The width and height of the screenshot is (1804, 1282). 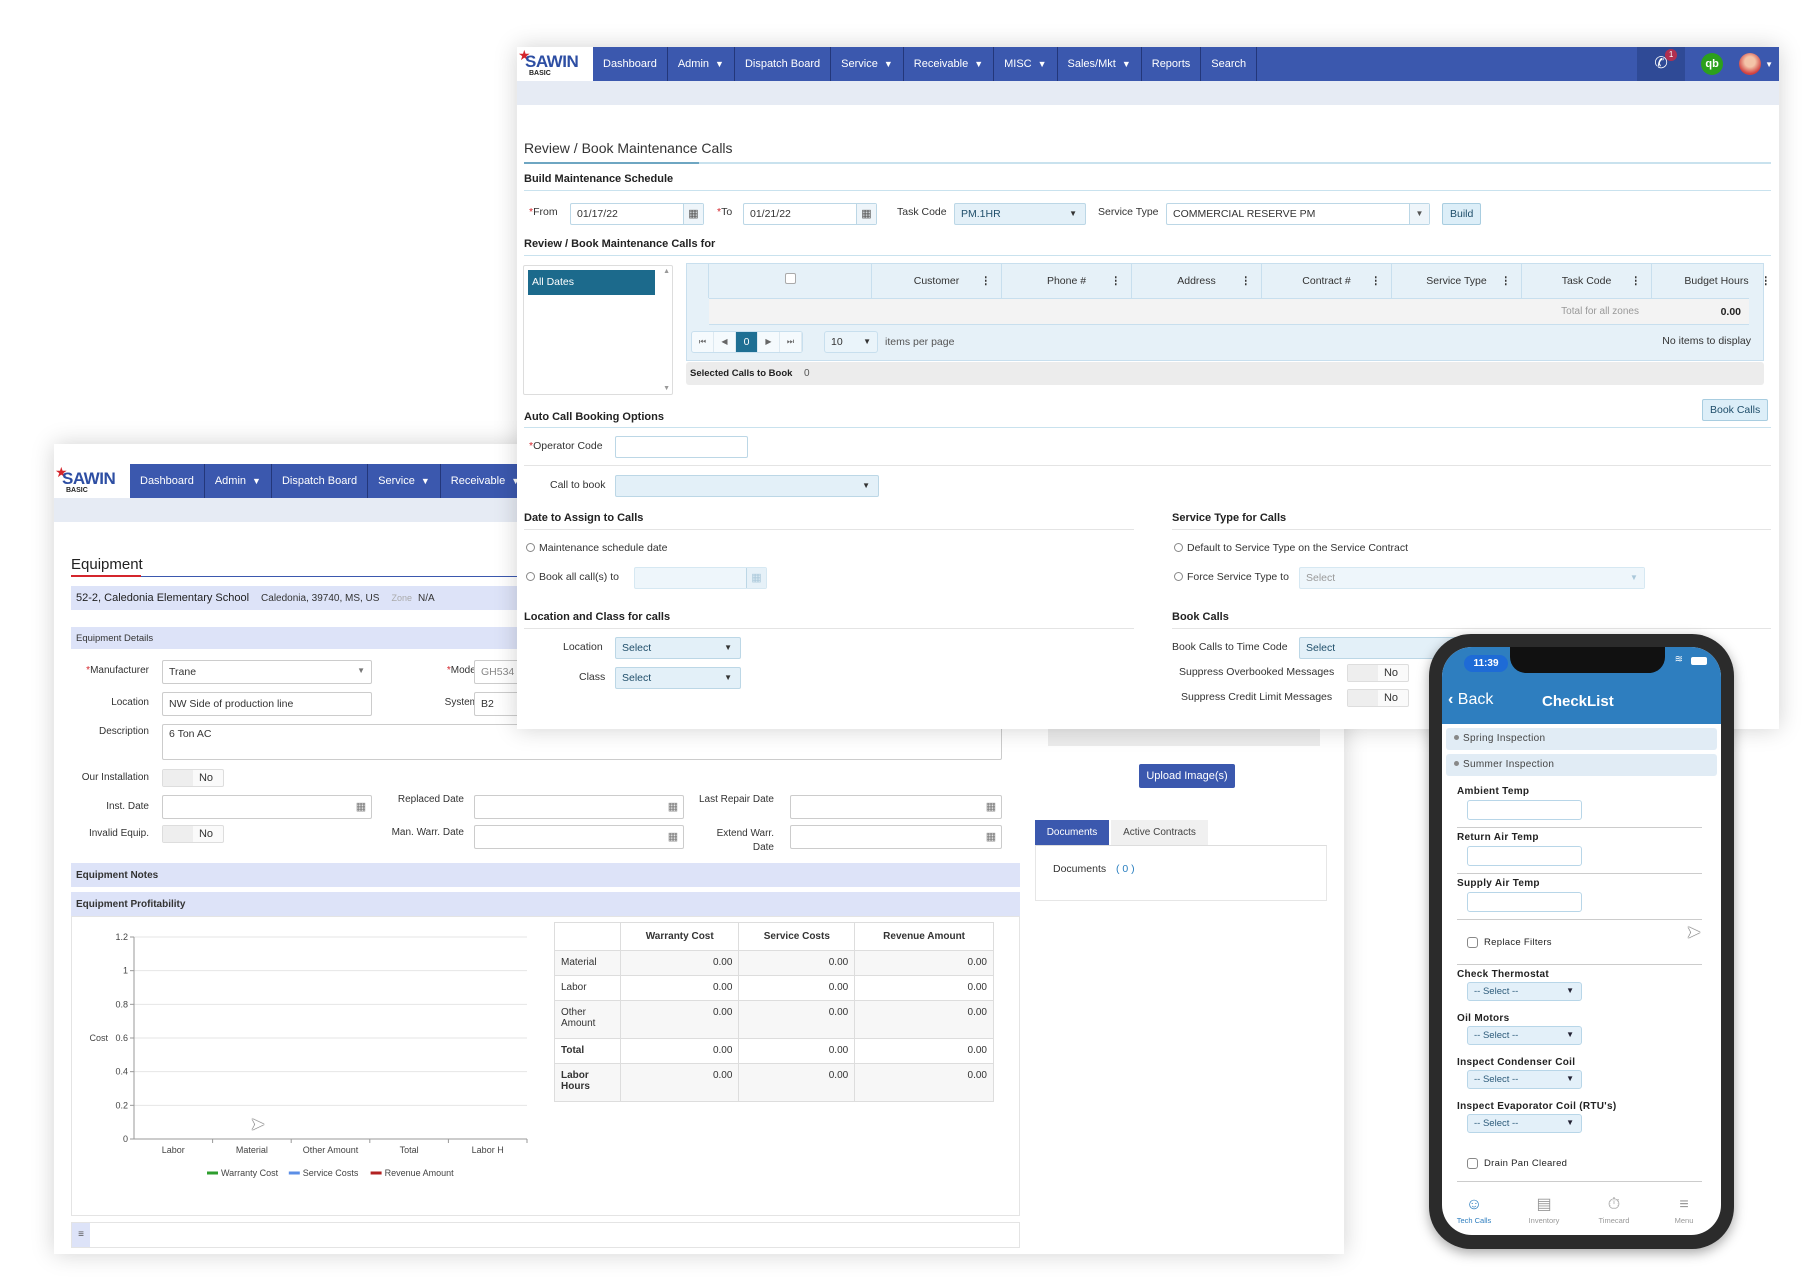 What do you see at coordinates (545, 1235) in the screenshot?
I see `notes-editor: ≡` at bounding box center [545, 1235].